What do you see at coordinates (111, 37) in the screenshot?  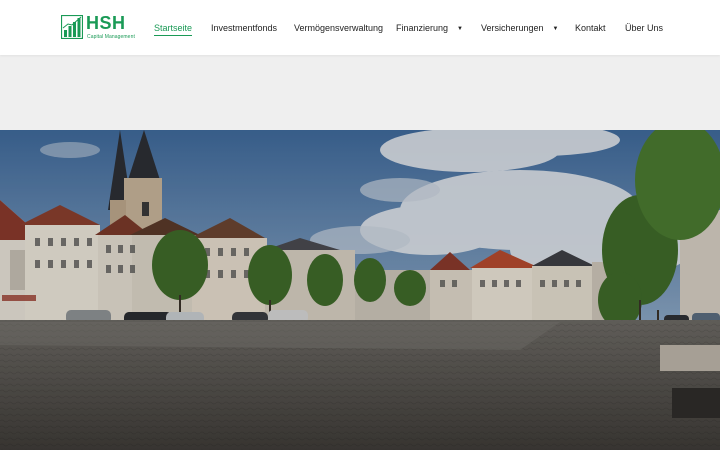 I see `brand-tagline: Capital Management` at bounding box center [111, 37].